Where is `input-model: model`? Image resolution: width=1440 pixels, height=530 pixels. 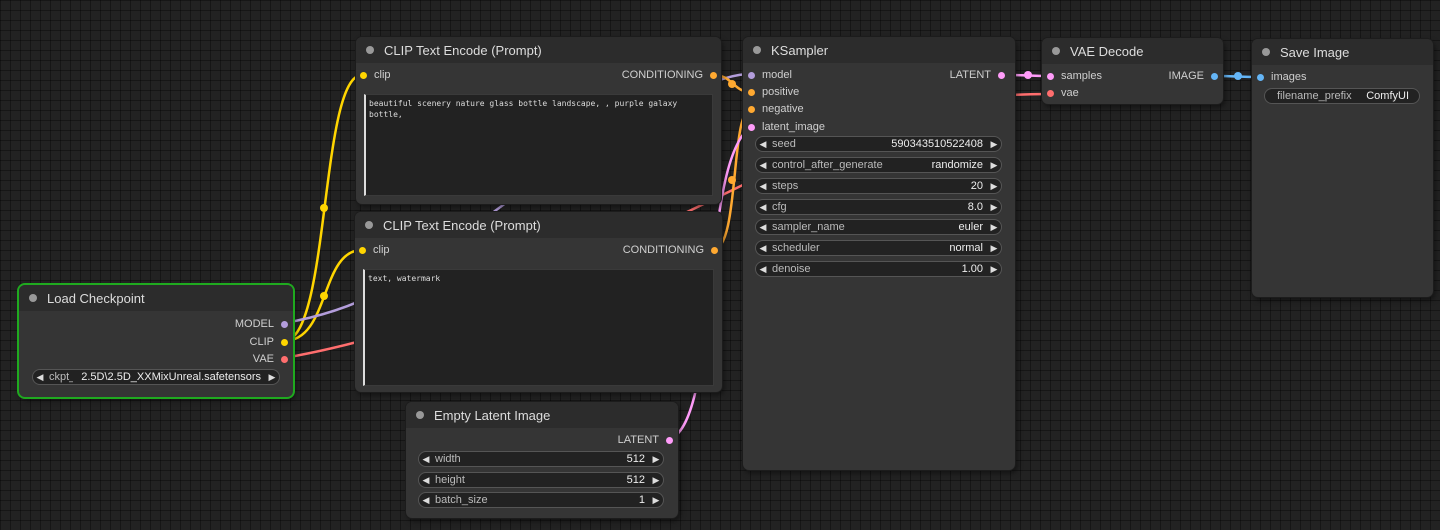 input-model: model is located at coordinates (770, 75).